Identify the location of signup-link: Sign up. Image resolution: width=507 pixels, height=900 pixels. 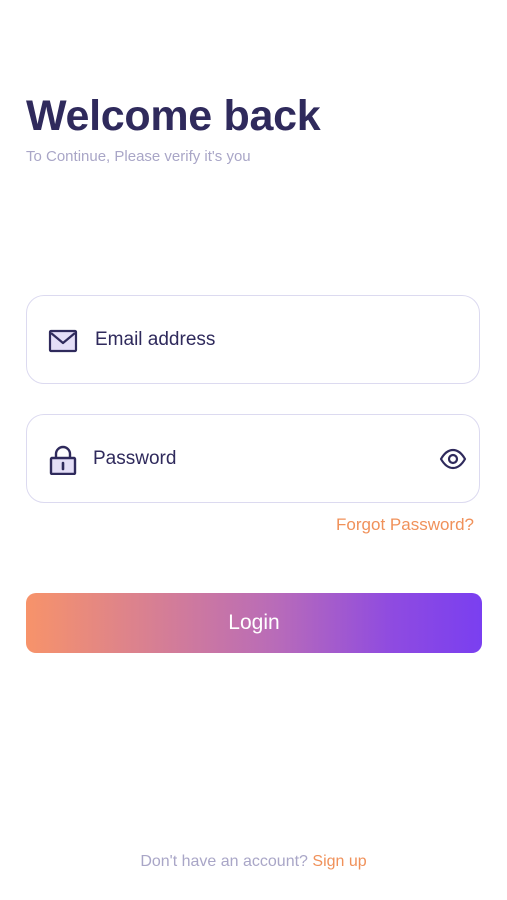
(339, 861).